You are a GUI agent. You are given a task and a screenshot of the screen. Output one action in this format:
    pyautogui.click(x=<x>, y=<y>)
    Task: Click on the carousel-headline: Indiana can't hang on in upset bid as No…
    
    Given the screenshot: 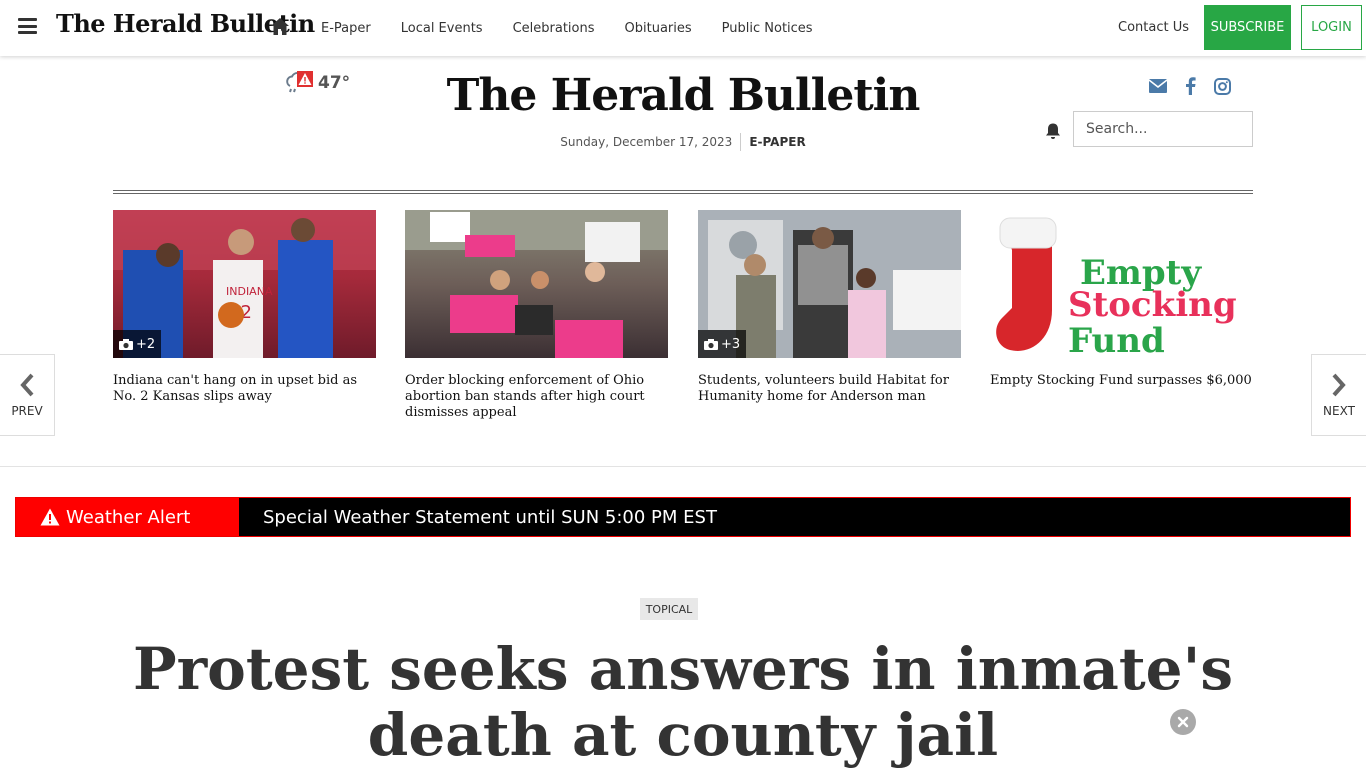 What is the action you would take?
    pyautogui.click(x=244, y=389)
    